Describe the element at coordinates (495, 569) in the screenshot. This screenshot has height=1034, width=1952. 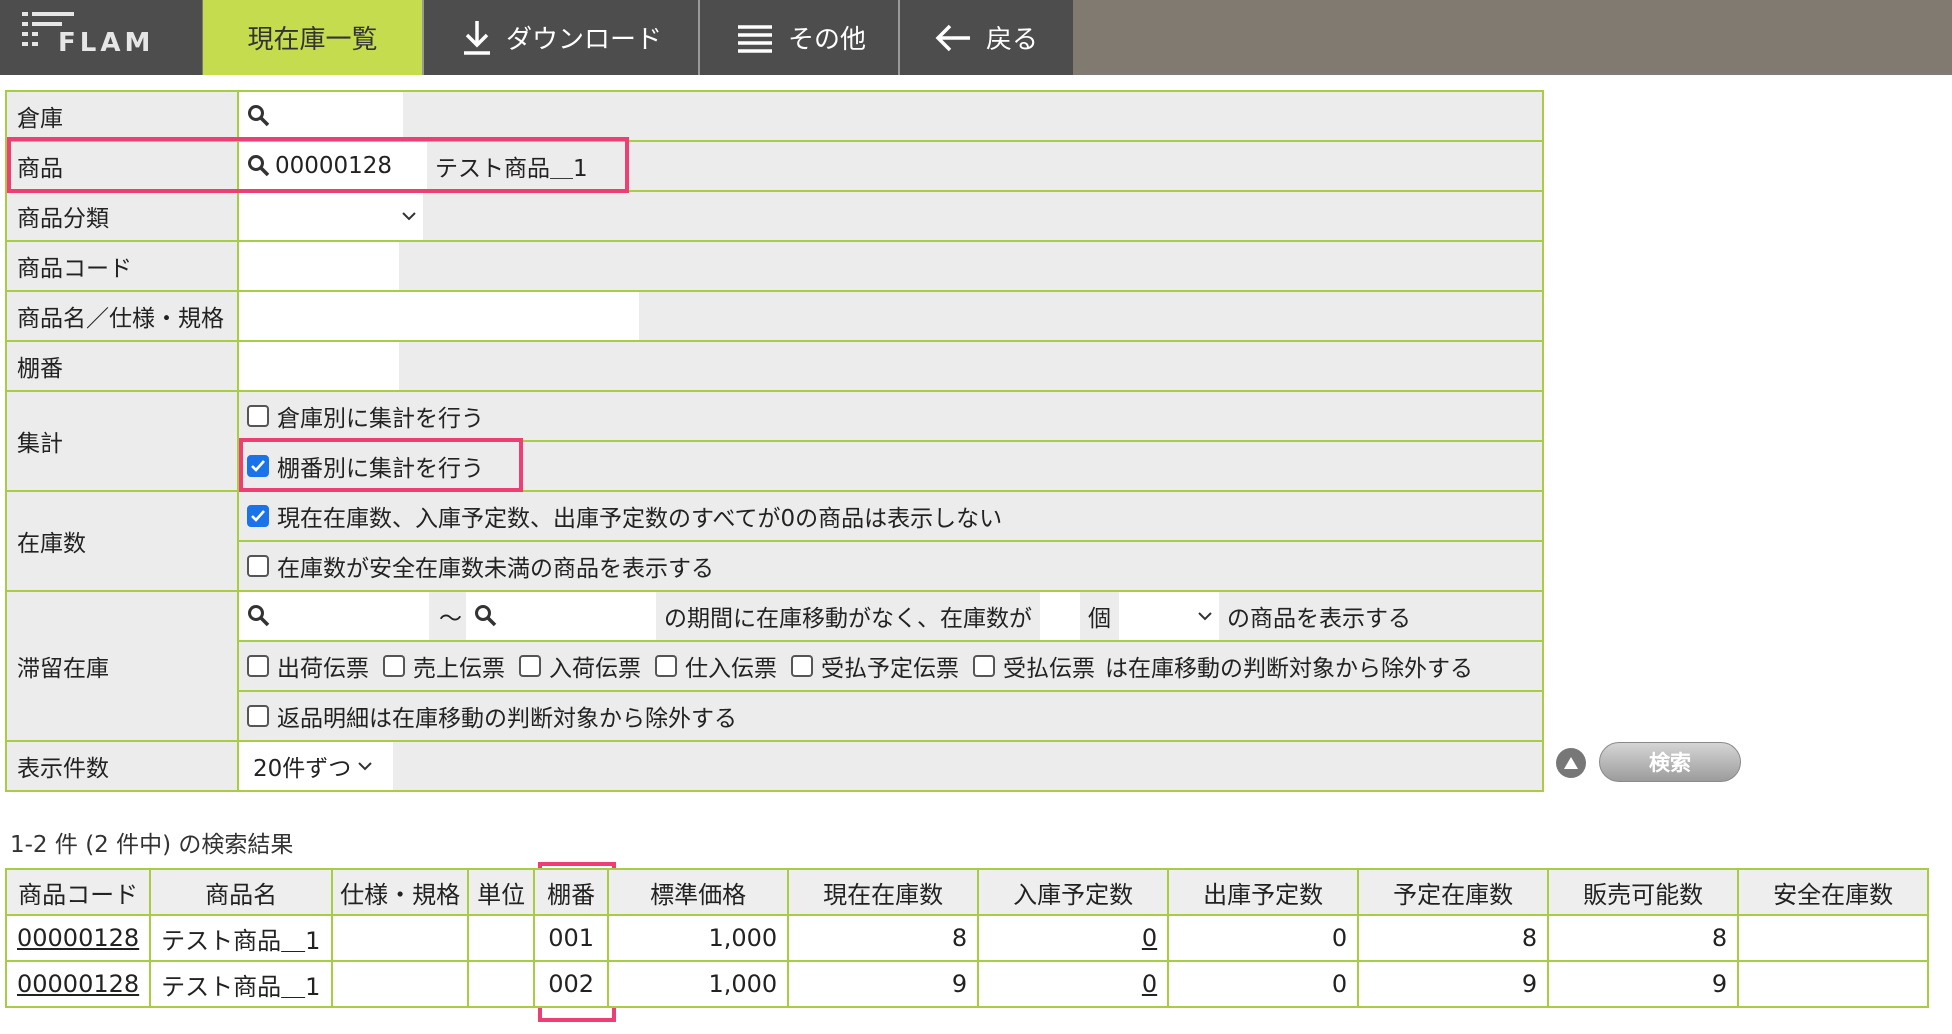
I see `below-safety-text: 在庫数が安全在庫数未満の商品を表示する` at that location.